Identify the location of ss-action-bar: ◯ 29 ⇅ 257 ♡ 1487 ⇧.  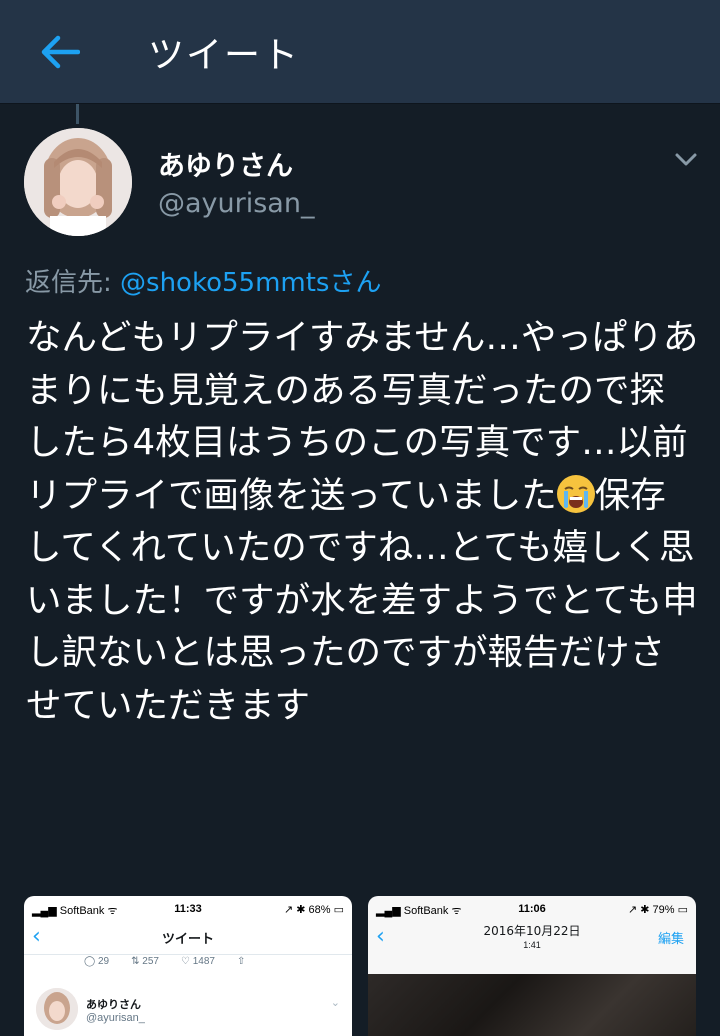
(164, 961).